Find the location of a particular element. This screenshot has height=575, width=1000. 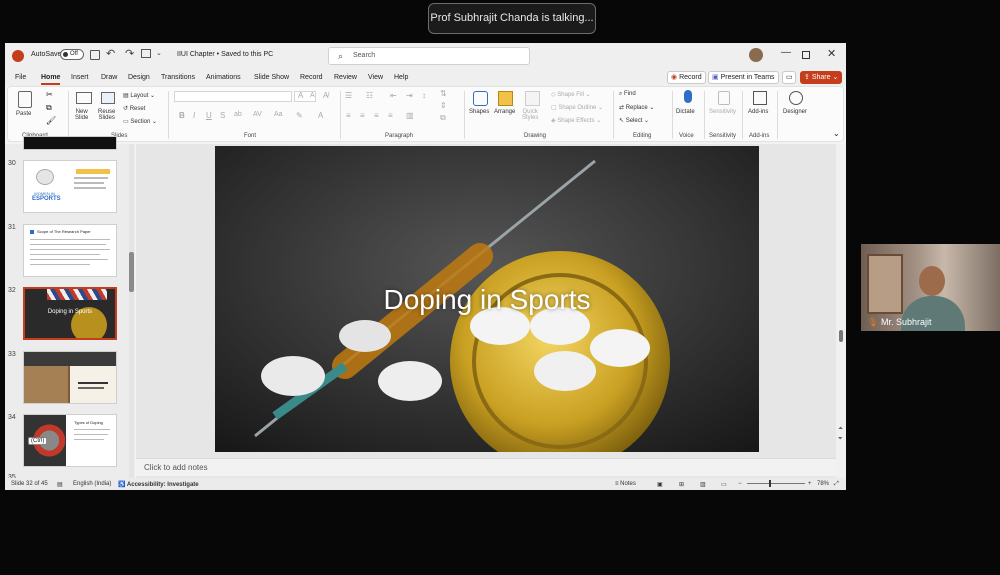

cut-icon: ✂ is located at coordinates (49, 94).